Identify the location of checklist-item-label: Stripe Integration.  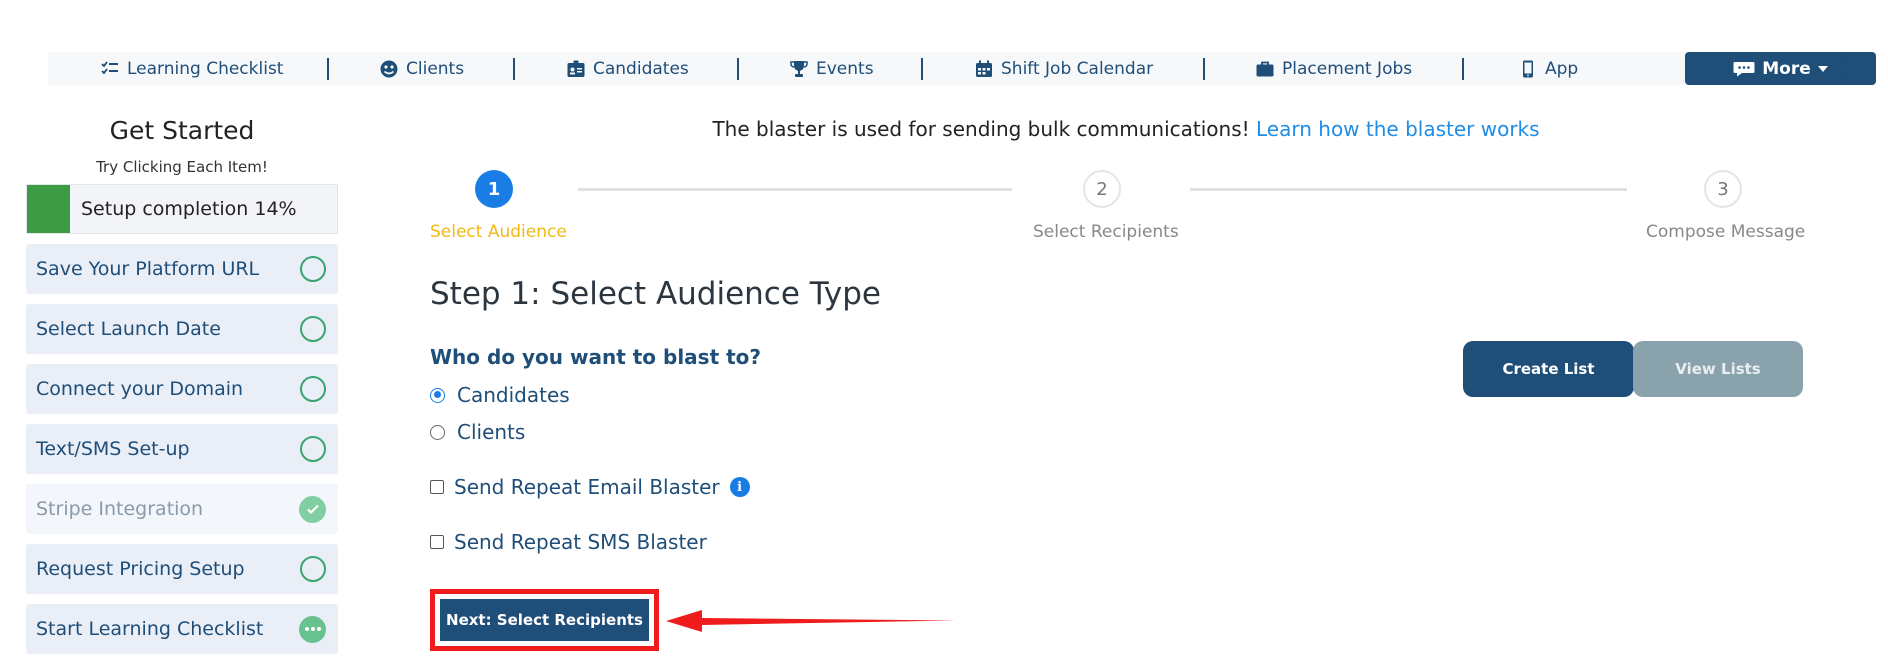
(120, 509).